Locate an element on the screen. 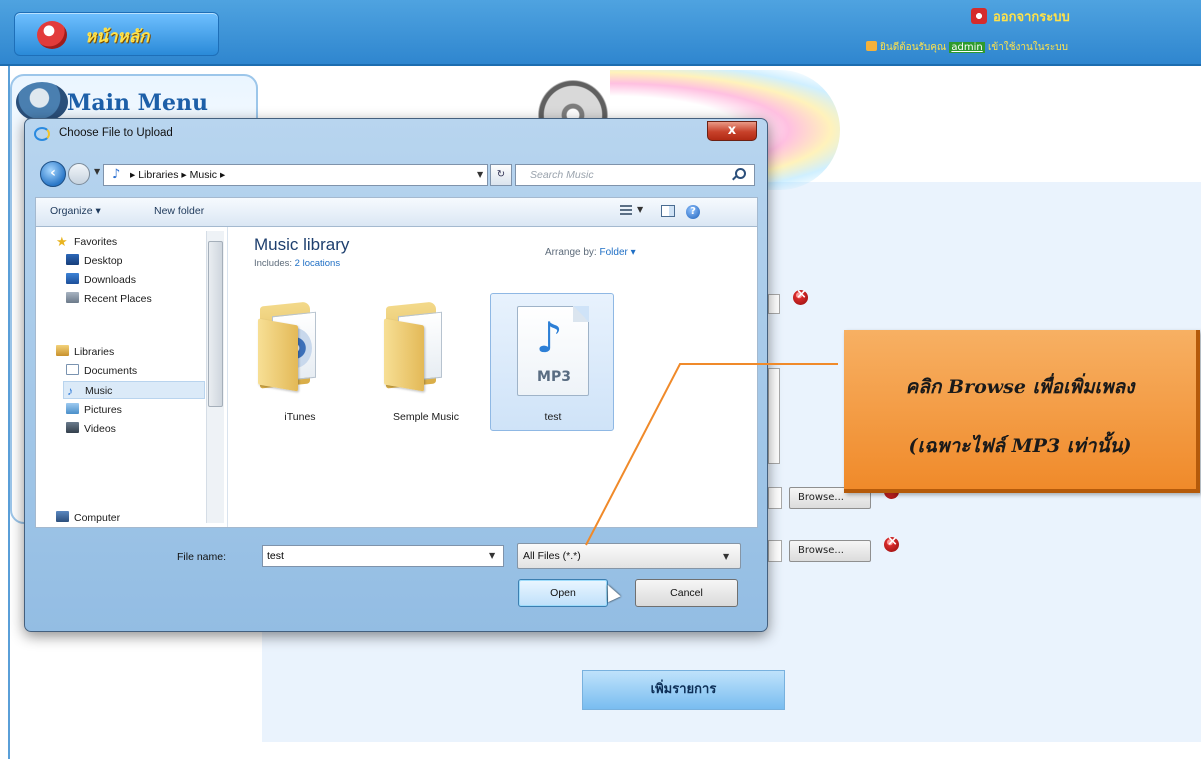 This screenshot has height=759, width=1201. main-menu-title: Main Menu is located at coordinates (137, 103).